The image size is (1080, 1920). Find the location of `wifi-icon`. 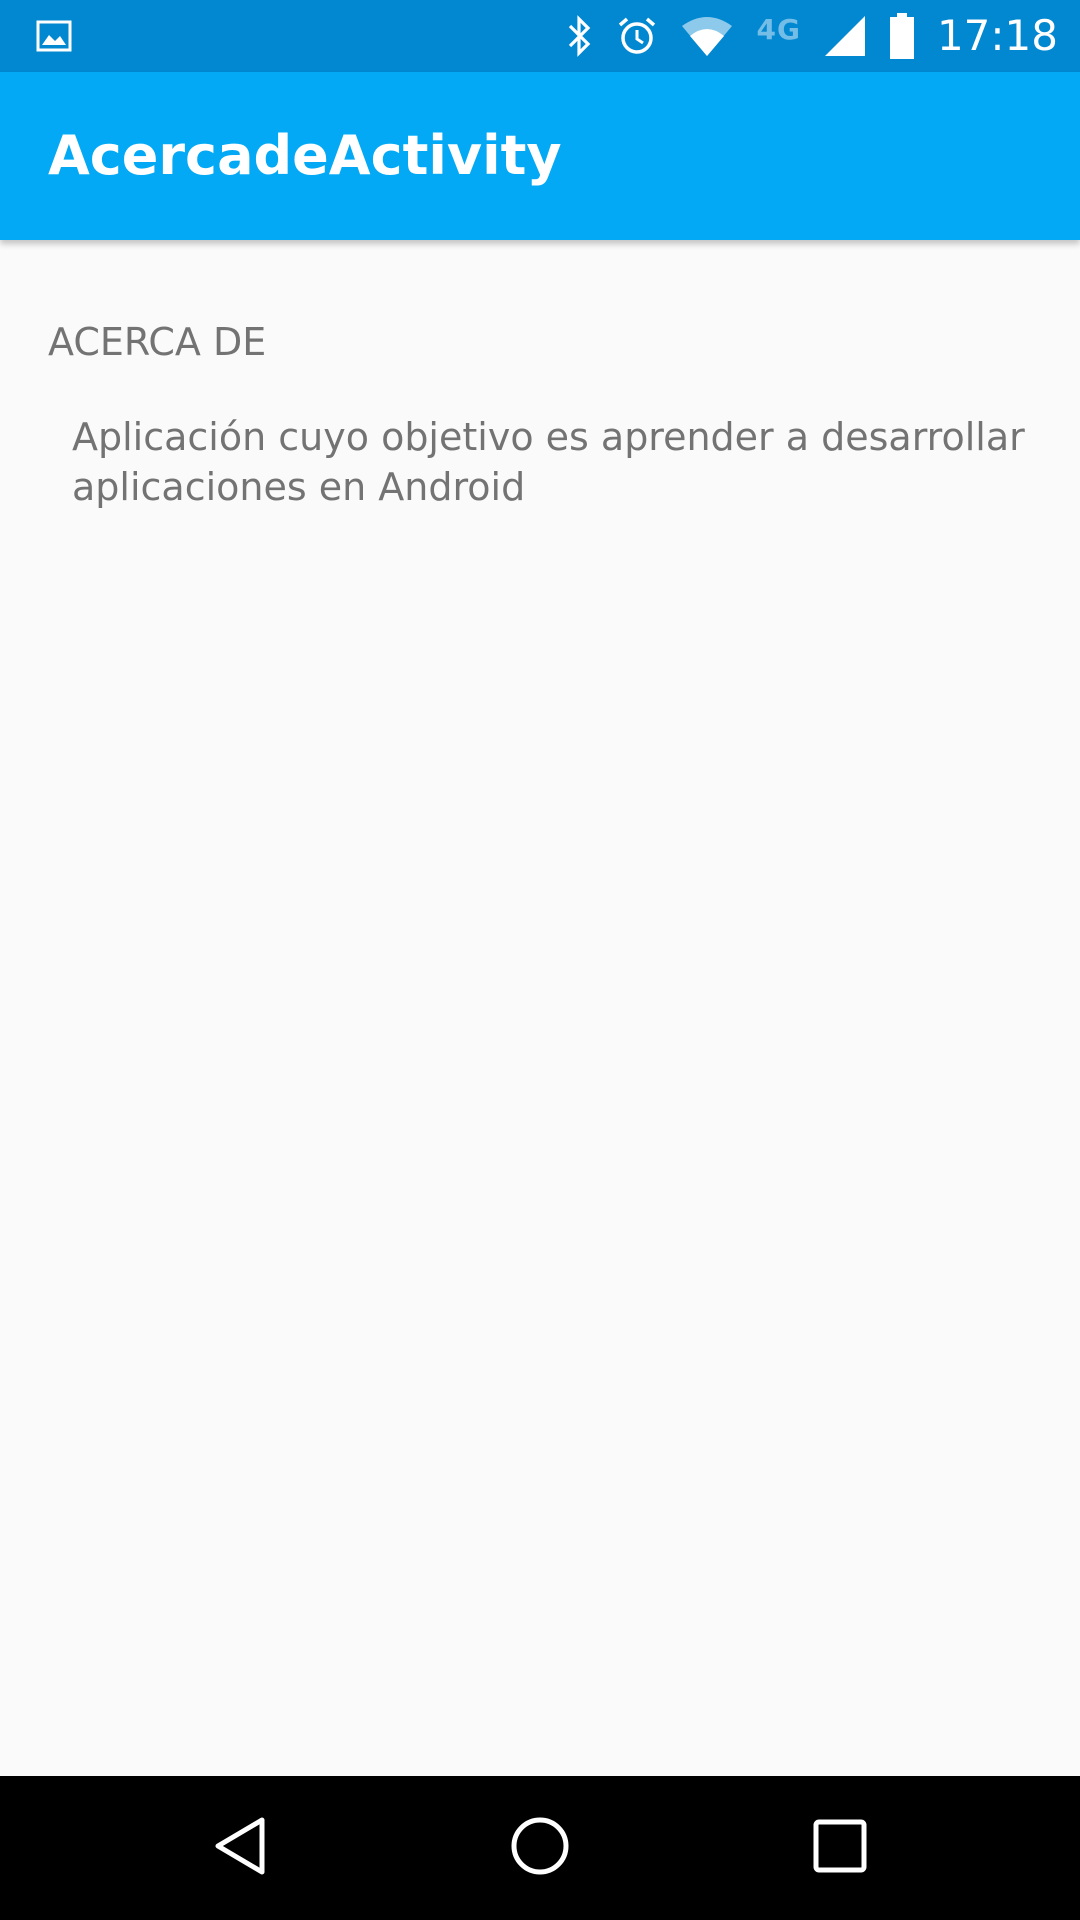

wifi-icon is located at coordinates (707, 36).